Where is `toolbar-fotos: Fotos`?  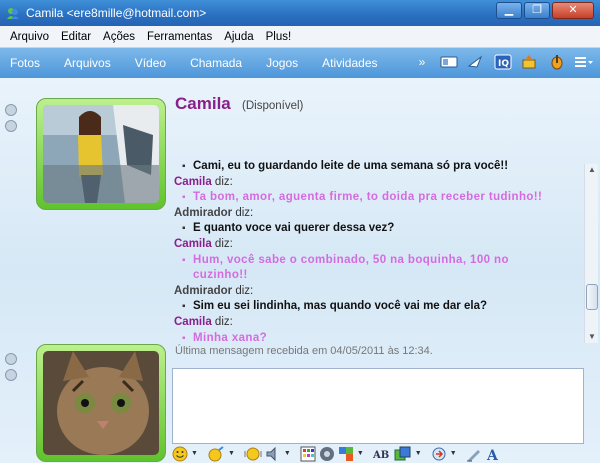 toolbar-fotos: Fotos is located at coordinates (26, 63).